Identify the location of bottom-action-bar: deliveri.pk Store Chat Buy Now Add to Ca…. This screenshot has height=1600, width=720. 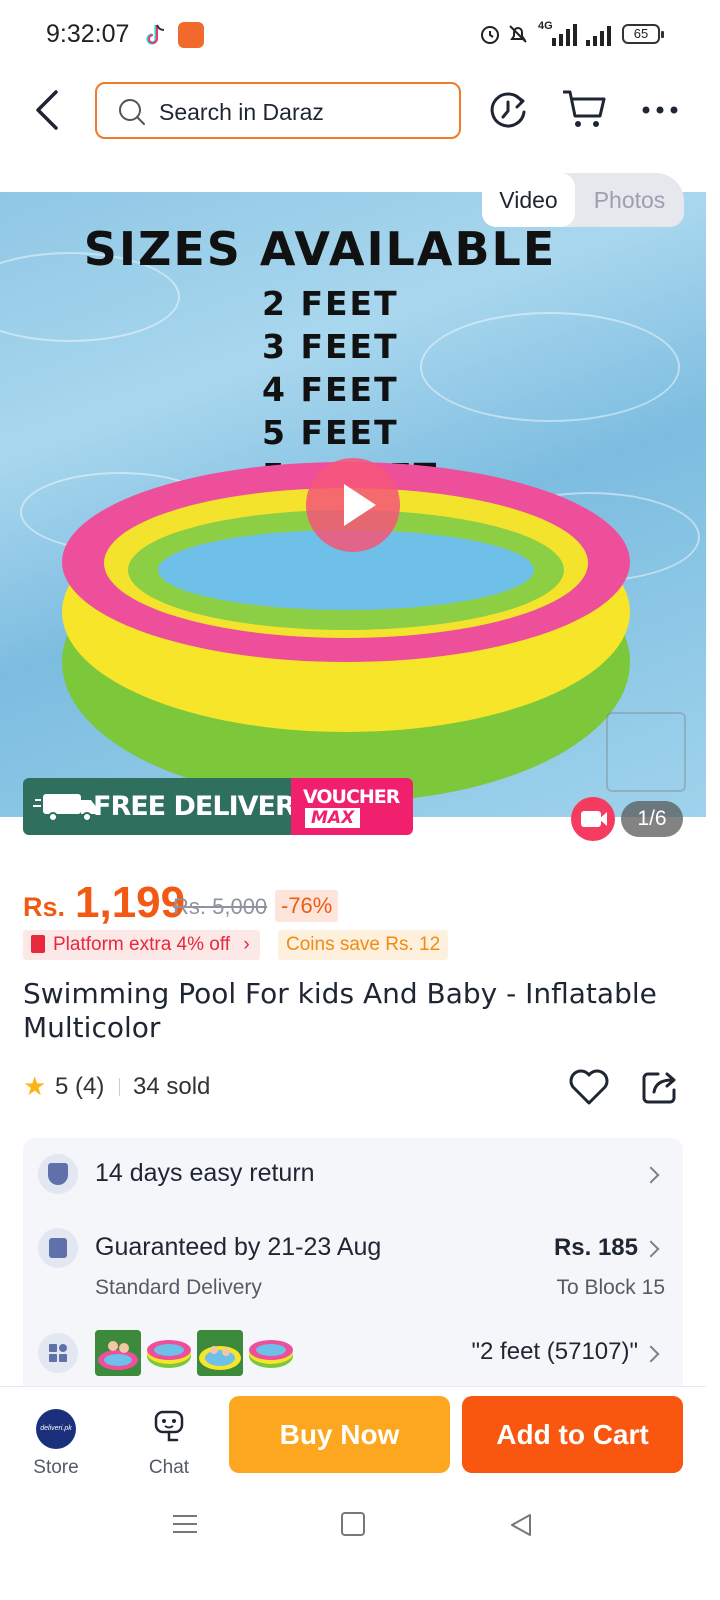
(353, 1436).